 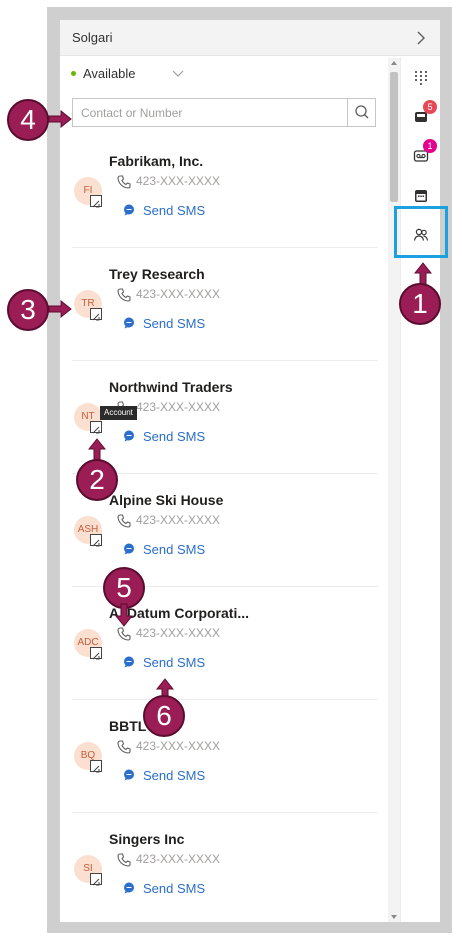 What do you see at coordinates (225, 191) in the screenshot?
I see `list-item: Fabrikam, Inc. FI 423-XXX-XXXX Send SMS` at bounding box center [225, 191].